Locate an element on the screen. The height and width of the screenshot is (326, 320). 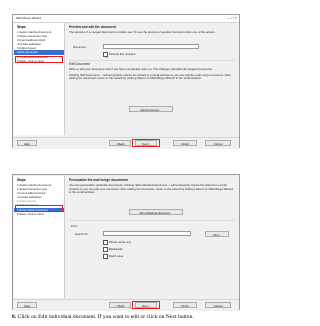
top-cancel-button: Cancel is located at coordinates (218, 143).